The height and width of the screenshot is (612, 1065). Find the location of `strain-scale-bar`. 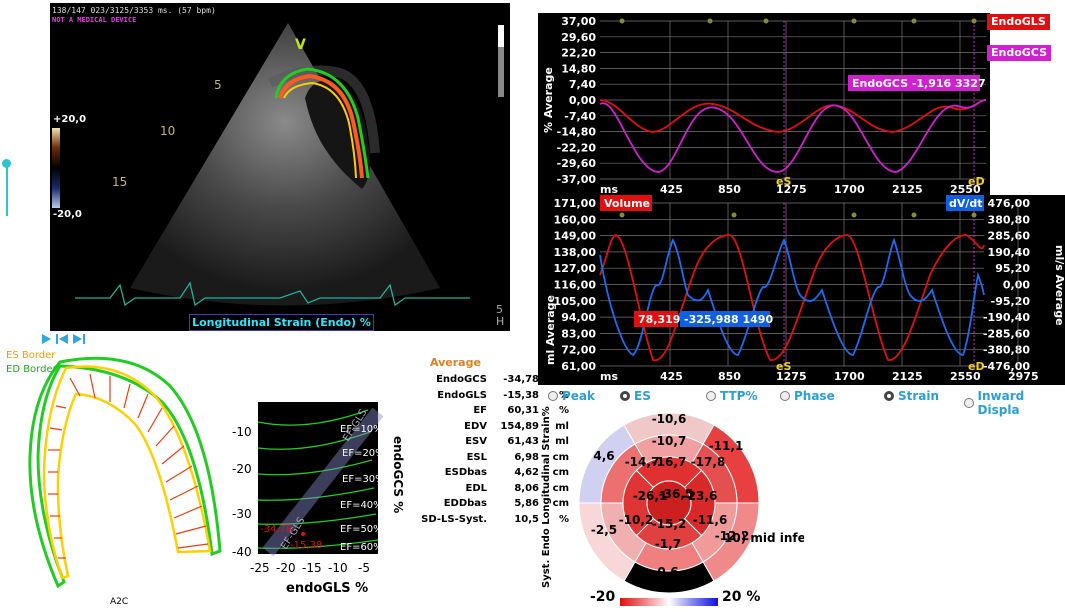

strain-scale-bar is located at coordinates (669, 602).